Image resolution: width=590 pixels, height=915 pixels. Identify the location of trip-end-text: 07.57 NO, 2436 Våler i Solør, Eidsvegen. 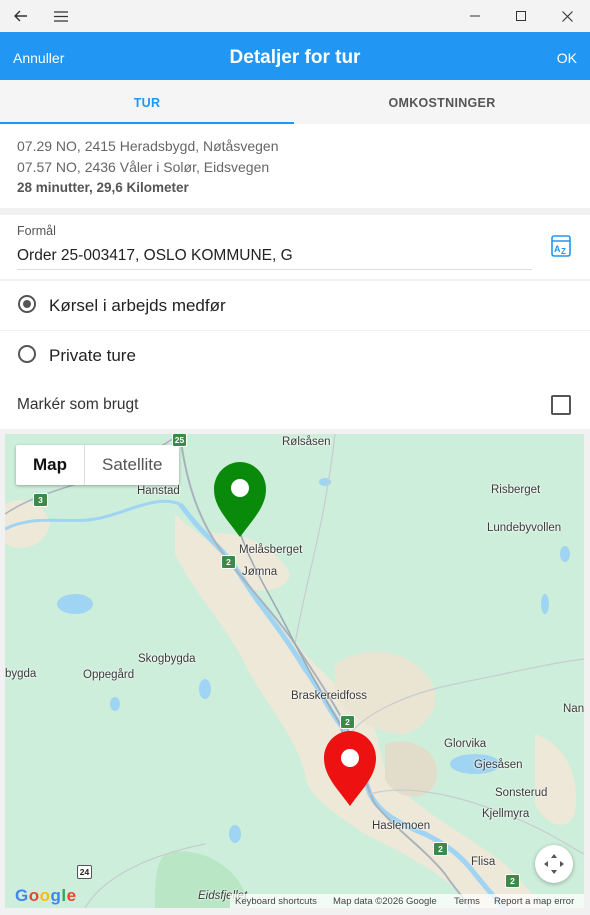
(143, 167).